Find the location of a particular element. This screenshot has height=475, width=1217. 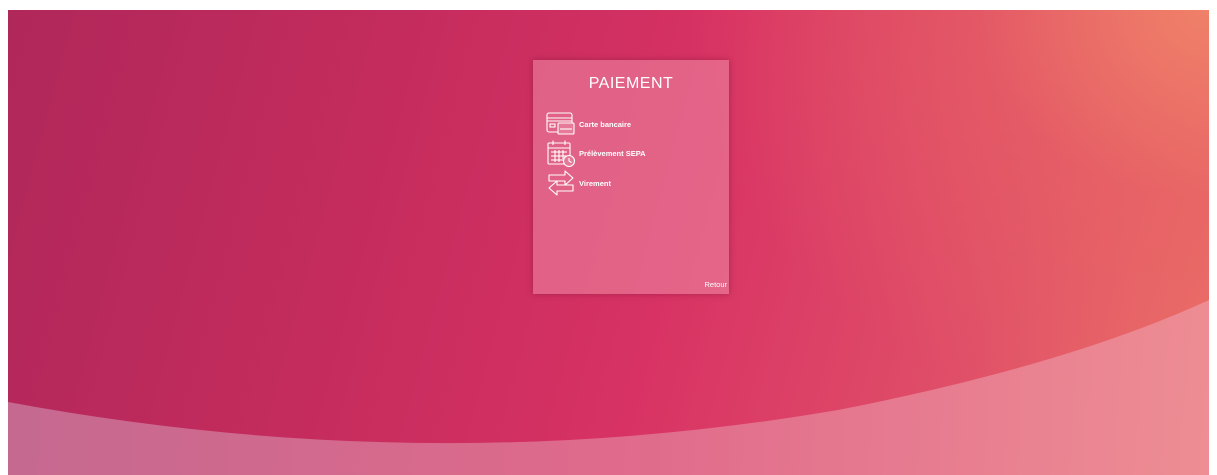

transfer-arrows-icon is located at coordinates (561, 183).